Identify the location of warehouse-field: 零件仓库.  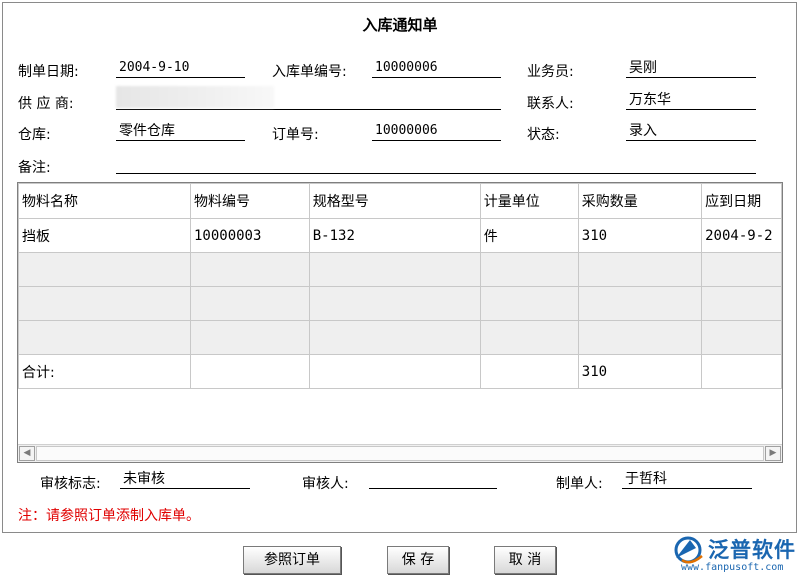
(180, 131).